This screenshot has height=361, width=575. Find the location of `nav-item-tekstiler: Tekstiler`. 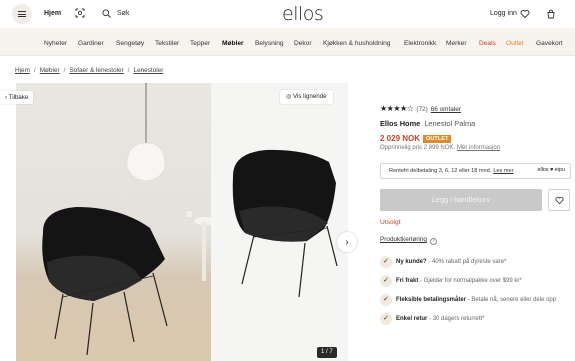

nav-item-tekstiler: Tekstiler is located at coordinates (167, 43).